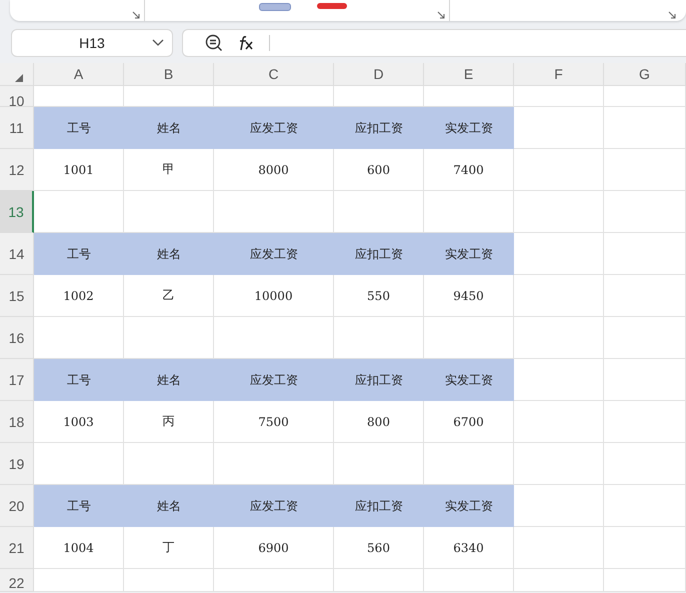 This screenshot has height=593, width=686. Describe the element at coordinates (379, 422) in the screenshot. I see `table-cell: 800` at that location.